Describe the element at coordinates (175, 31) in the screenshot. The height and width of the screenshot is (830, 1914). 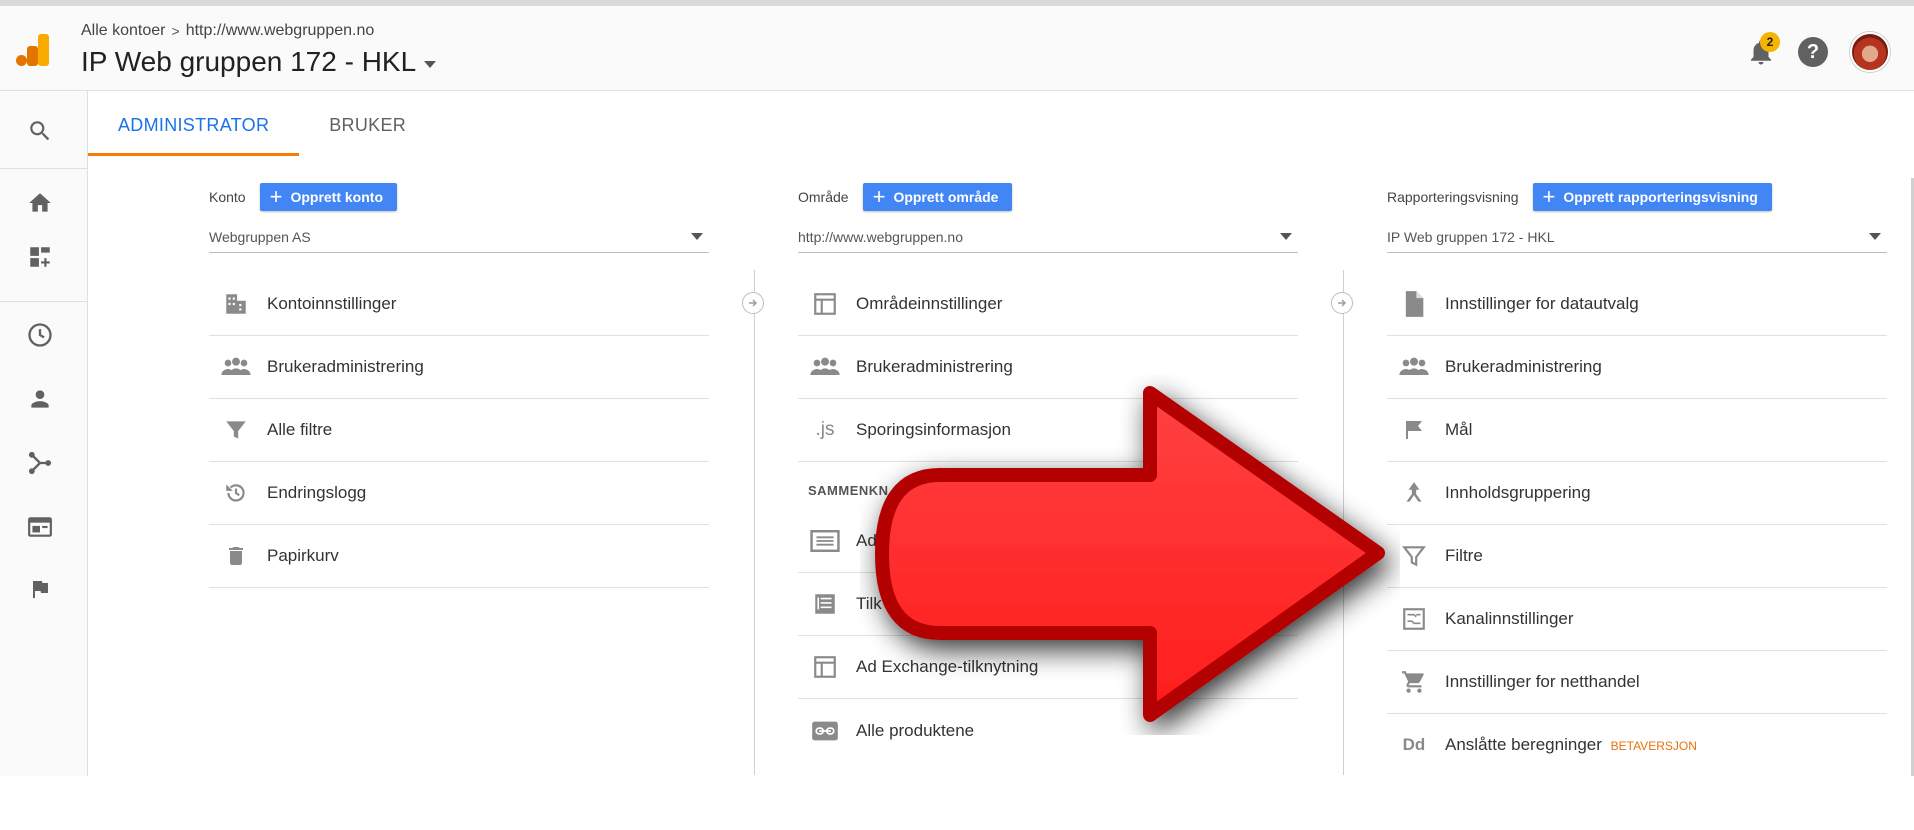
I see `chevron-right-icon: >` at that location.